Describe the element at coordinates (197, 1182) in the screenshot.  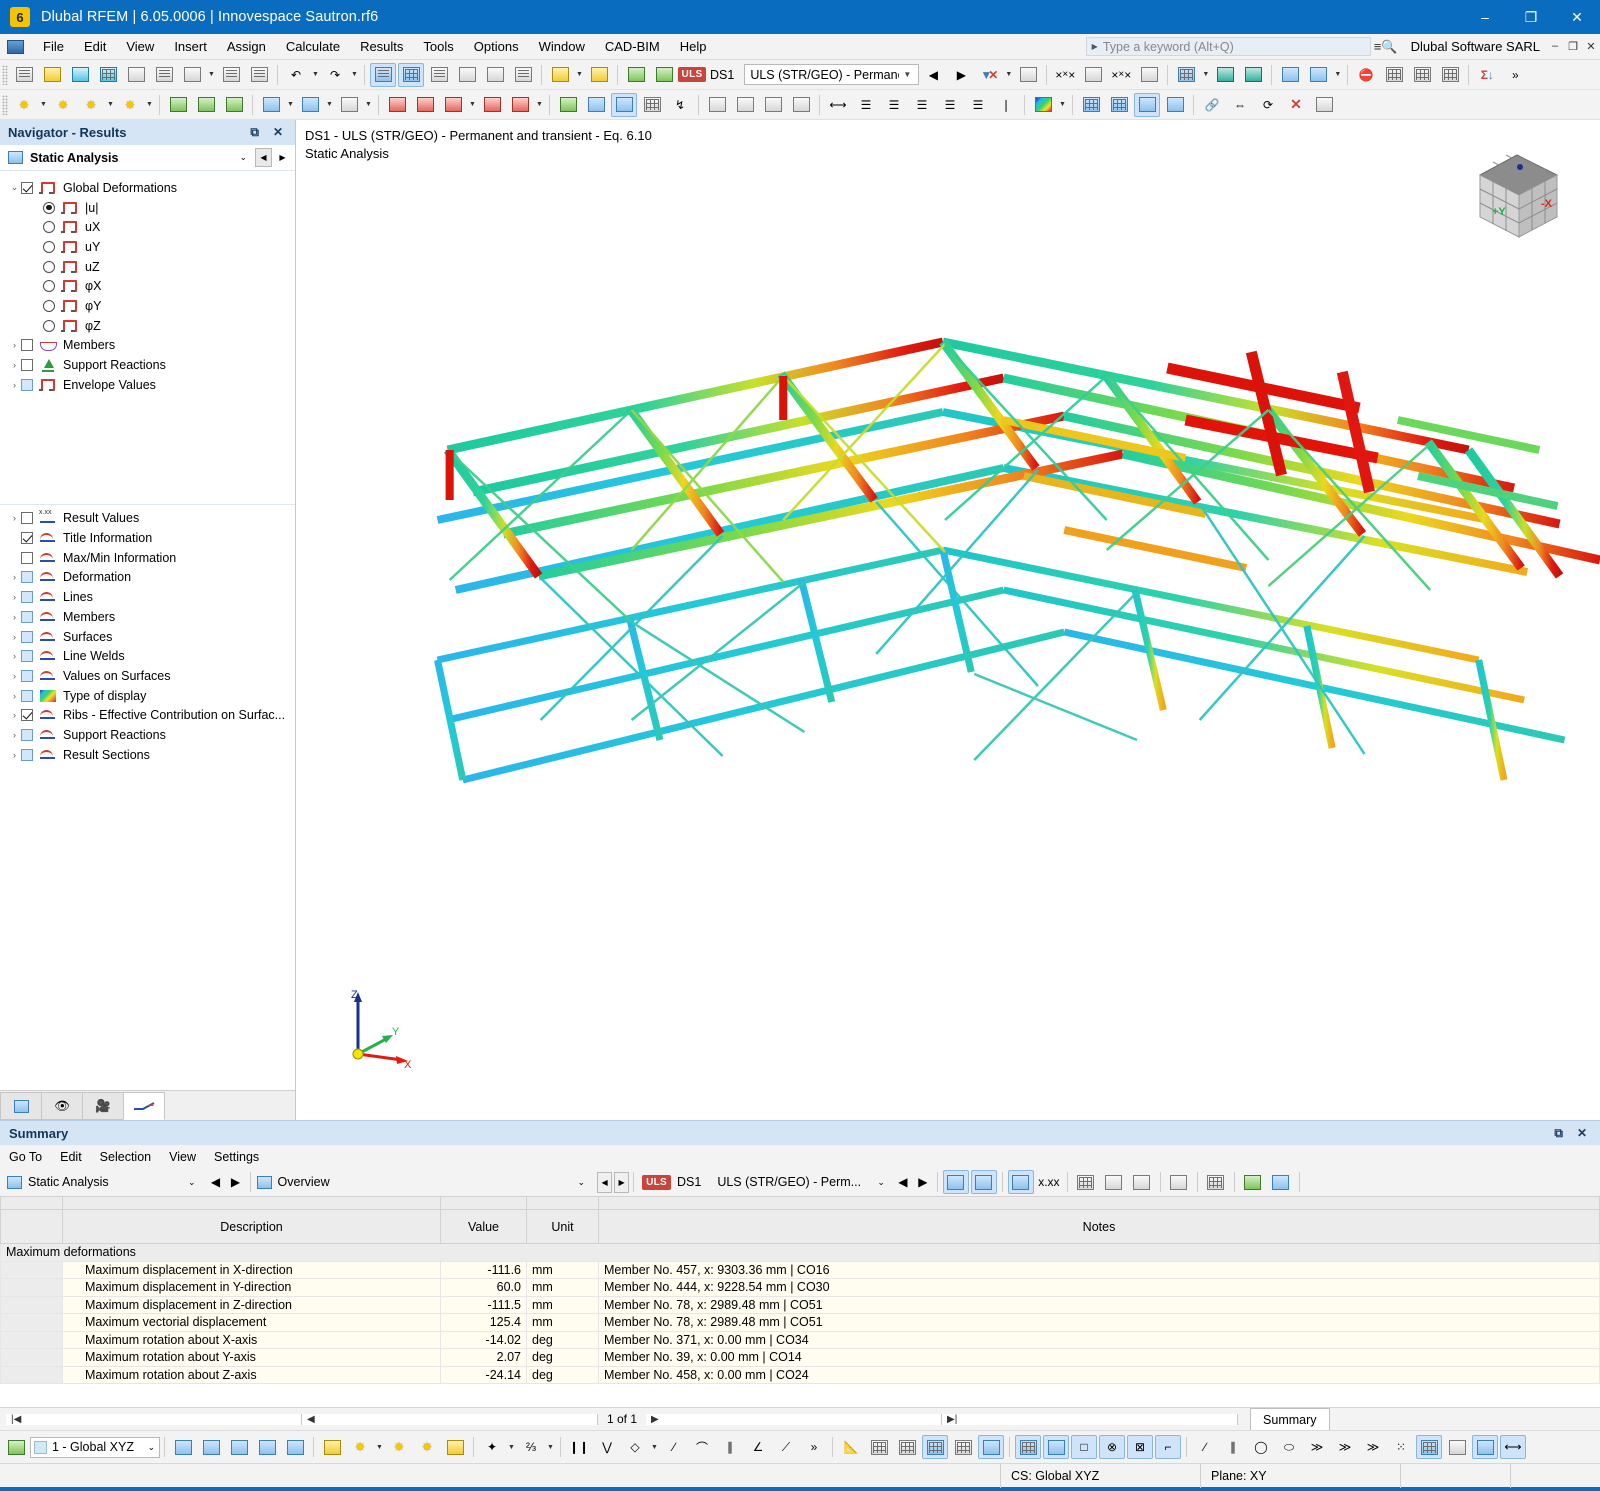
I see `chevron-down-icon: ⌄` at that location.